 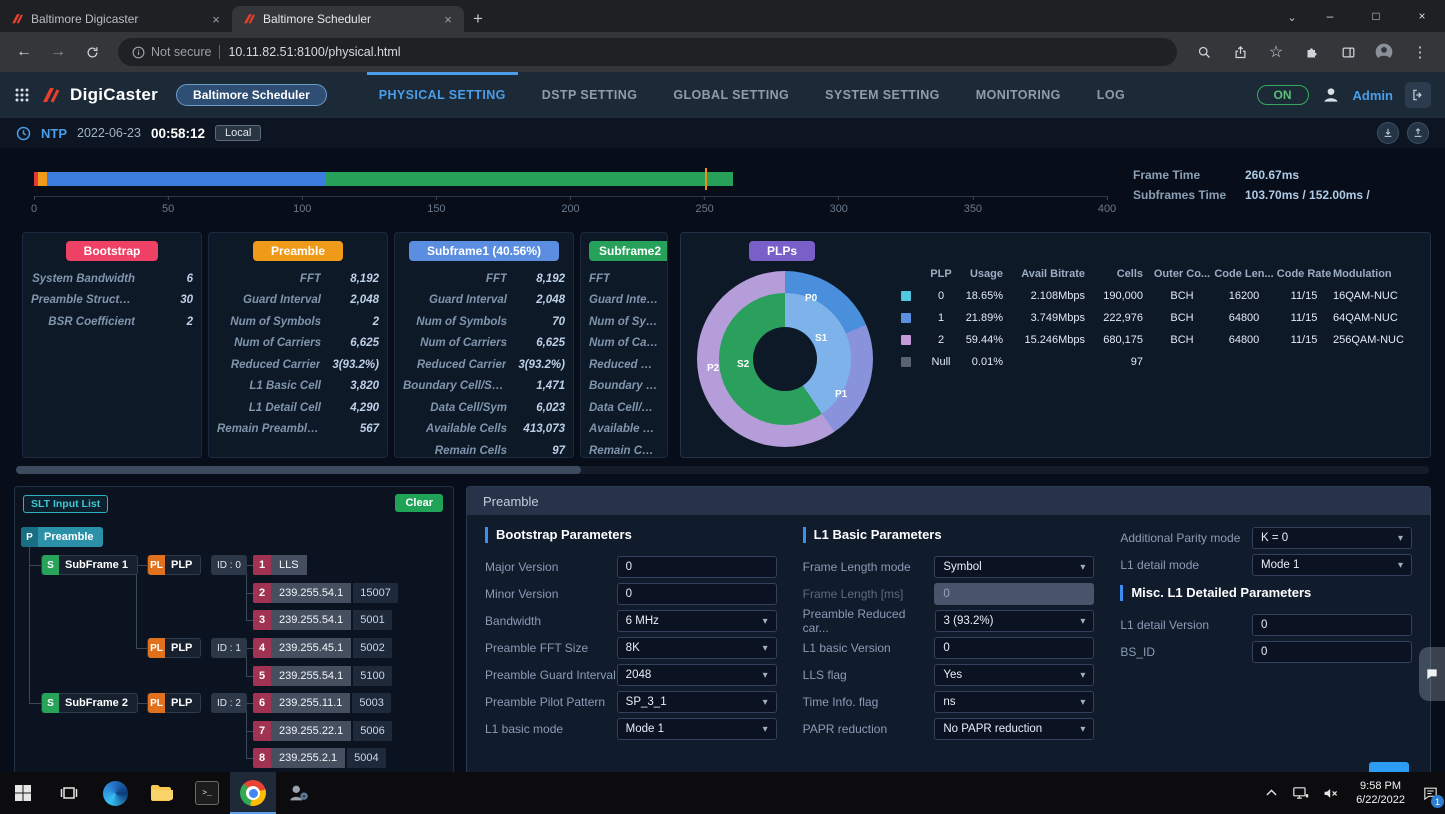 I want to click on bookmark-star-icon: ☆, so click(x=1276, y=52).